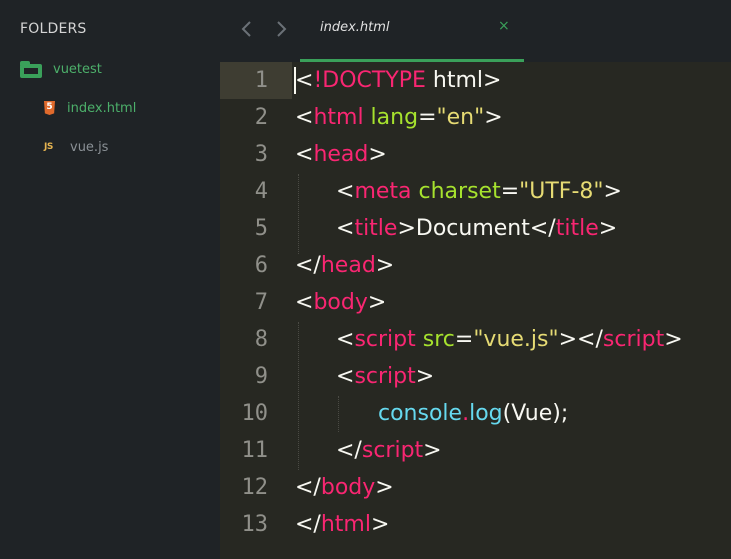 The image size is (731, 559). What do you see at coordinates (261, 265) in the screenshot?
I see `line-number: 6` at bounding box center [261, 265].